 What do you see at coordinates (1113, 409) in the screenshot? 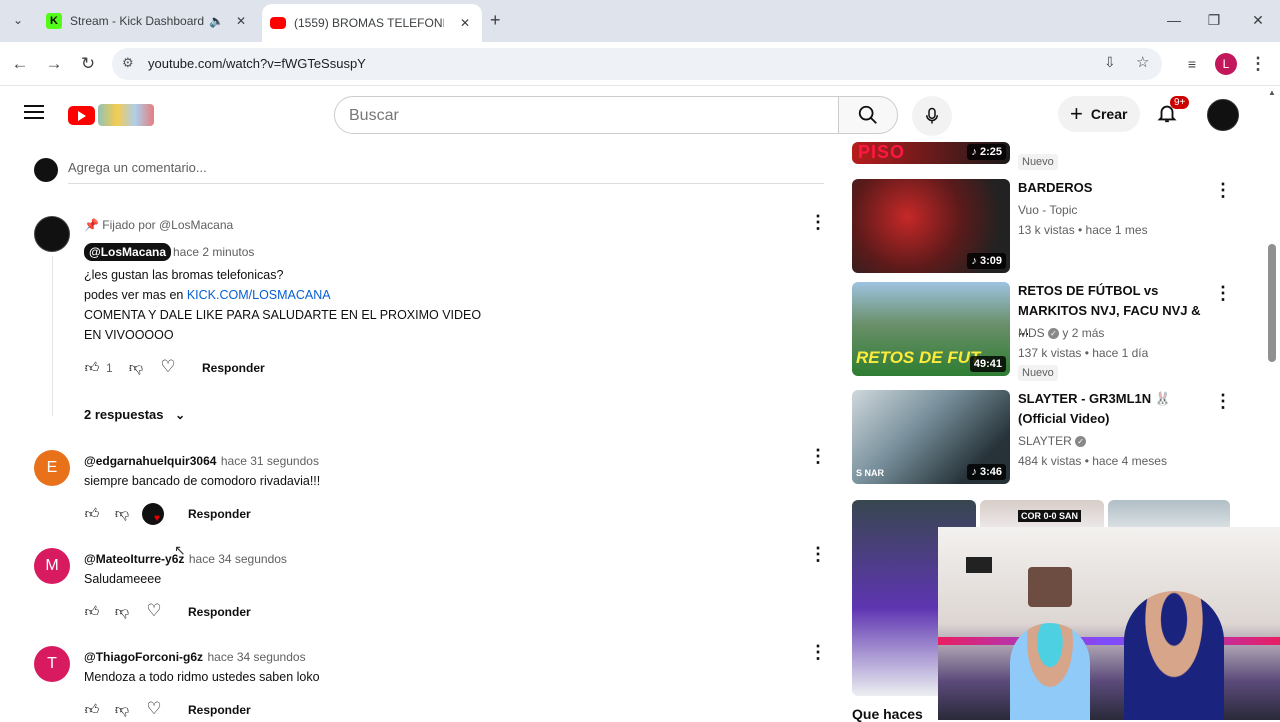
I see `video-title: SLAYTER - GR3ML1N 🐰 (Official Video)` at bounding box center [1113, 409].